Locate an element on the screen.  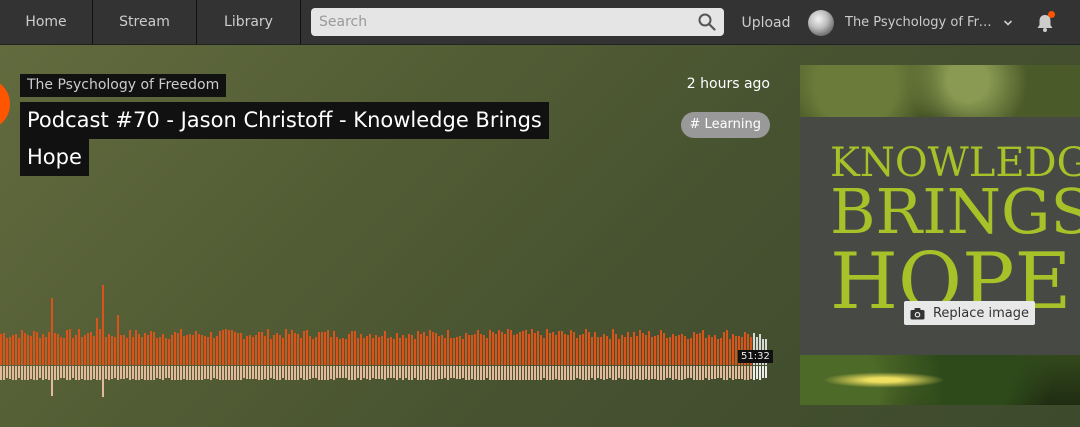
search-icon is located at coordinates (707, 22).